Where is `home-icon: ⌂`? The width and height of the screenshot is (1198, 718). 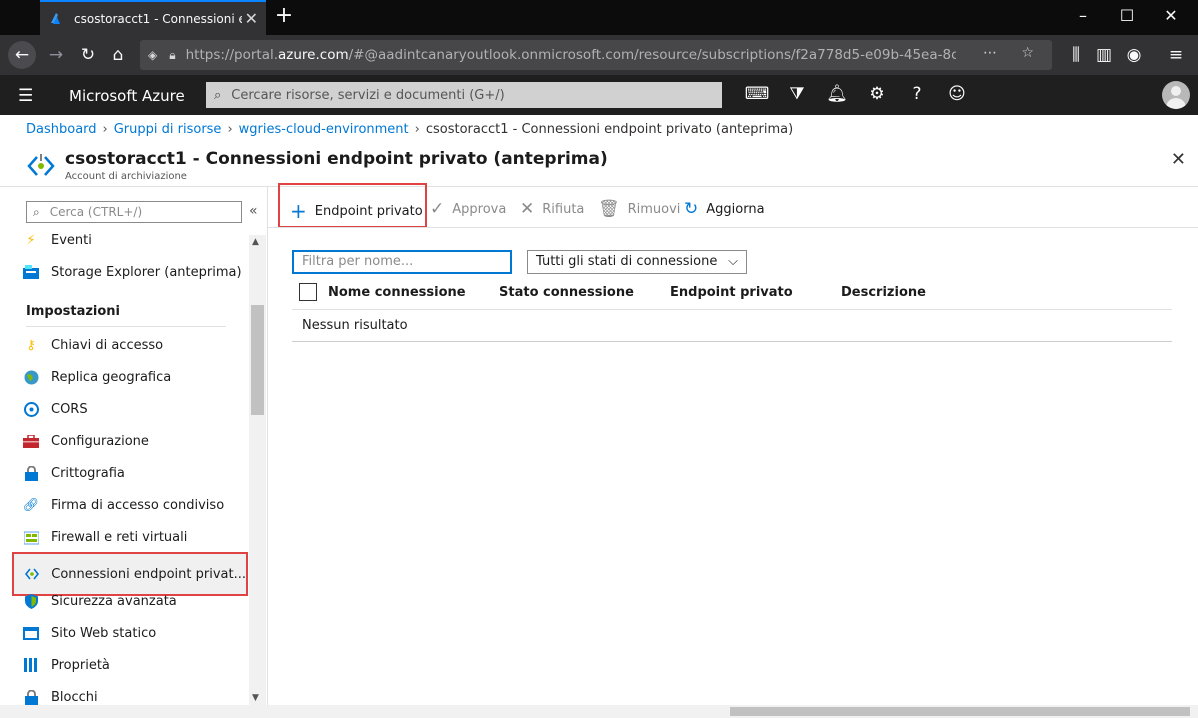 home-icon: ⌂ is located at coordinates (118, 55).